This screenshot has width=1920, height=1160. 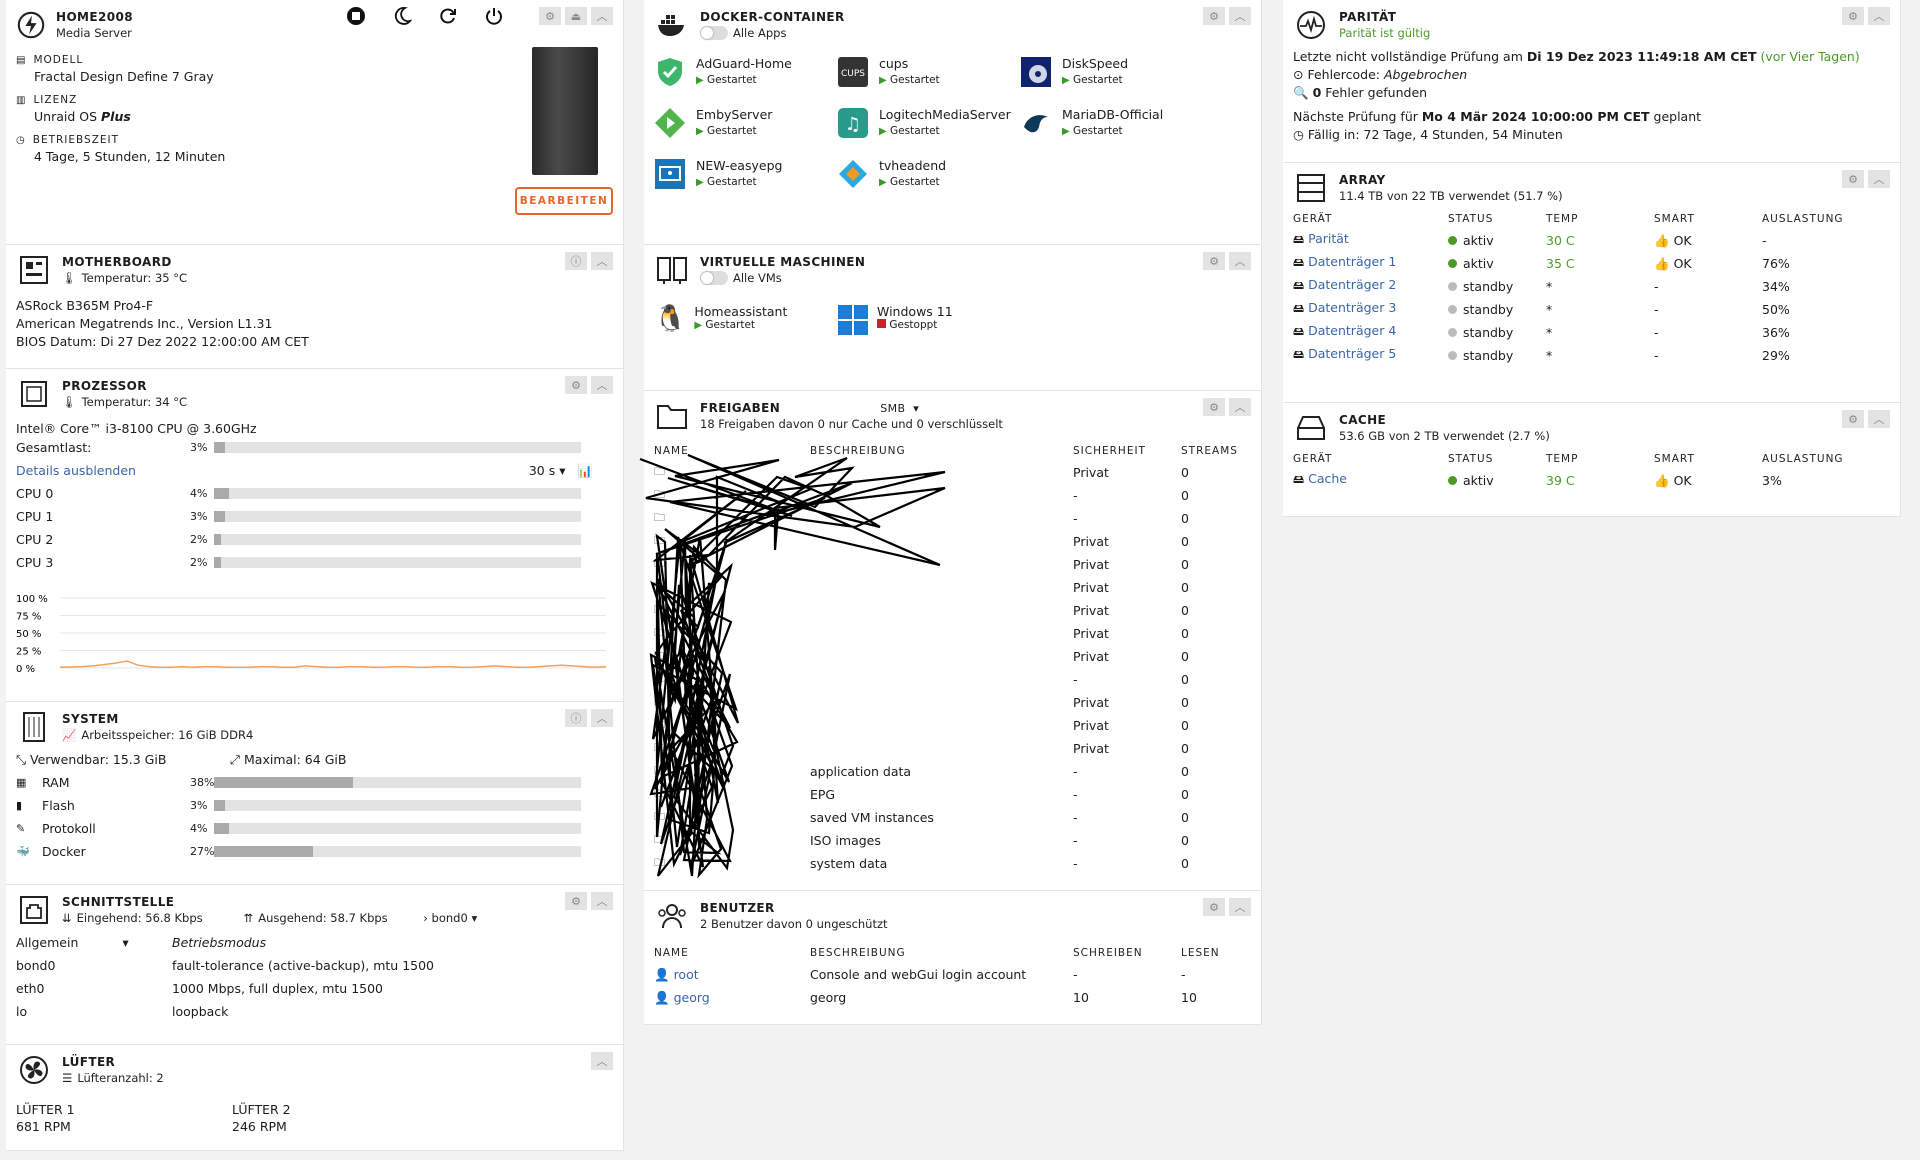 I want to click on interface-mode: loopback, so click(x=200, y=1011).